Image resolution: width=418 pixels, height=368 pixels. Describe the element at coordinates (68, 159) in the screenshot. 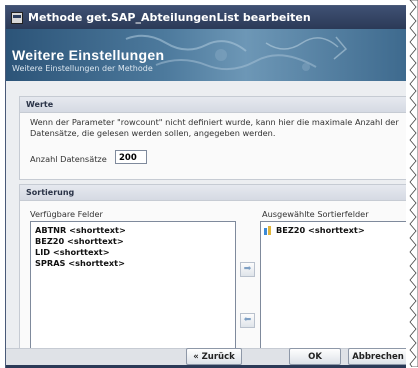

I see `count-label: Anzahl Datensätze` at that location.